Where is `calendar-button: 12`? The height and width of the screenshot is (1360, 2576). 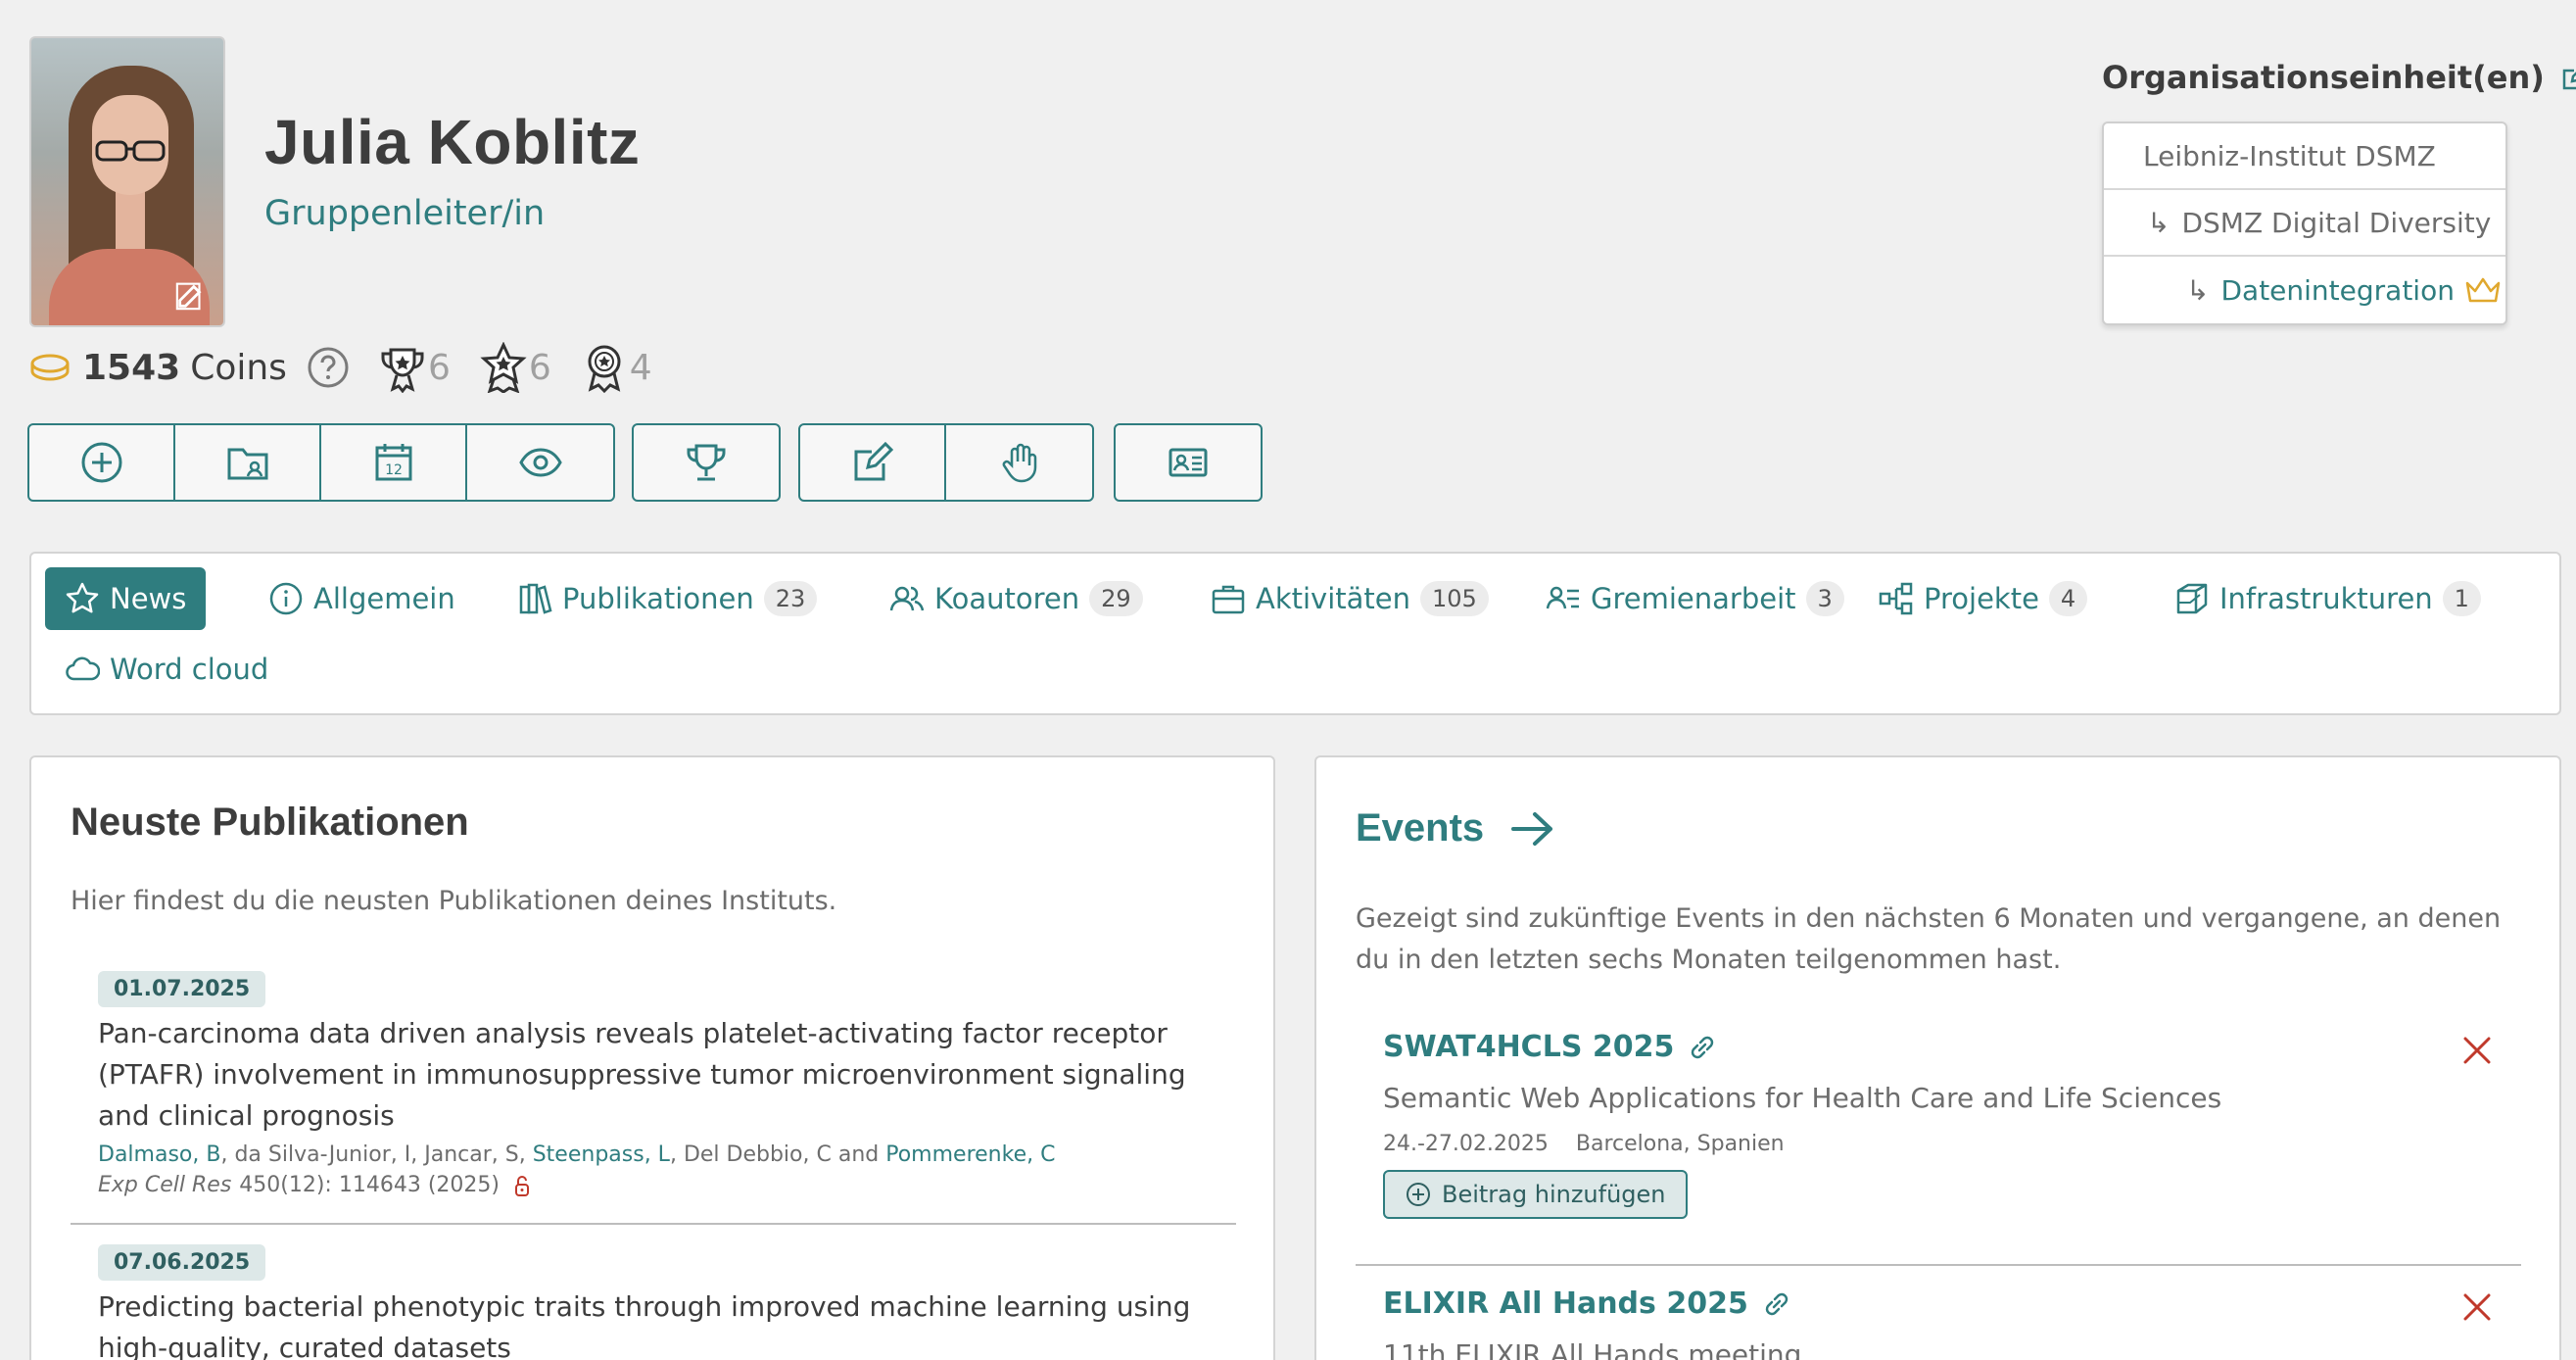 calendar-button: 12 is located at coordinates (394, 462).